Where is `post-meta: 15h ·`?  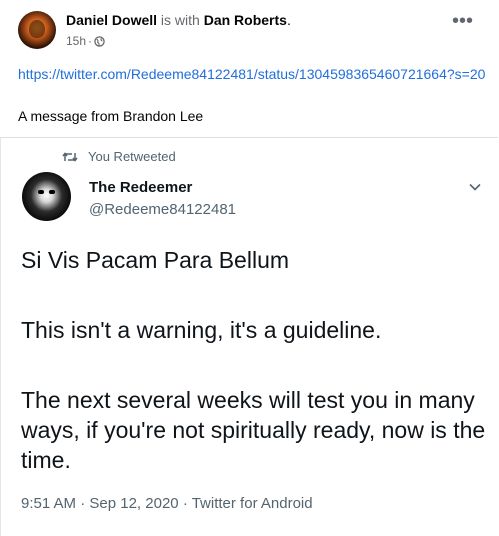
post-meta: 15h · is located at coordinates (85, 41).